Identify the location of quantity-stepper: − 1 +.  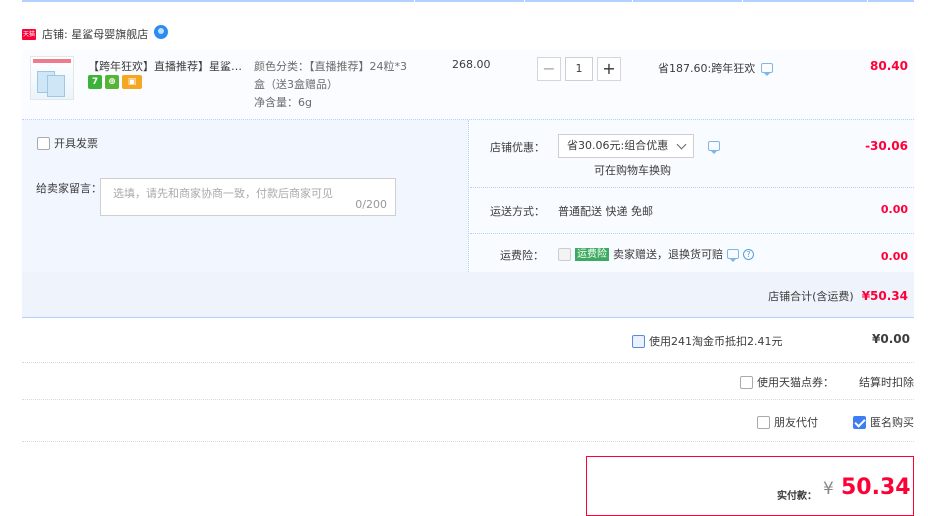
(579, 69).